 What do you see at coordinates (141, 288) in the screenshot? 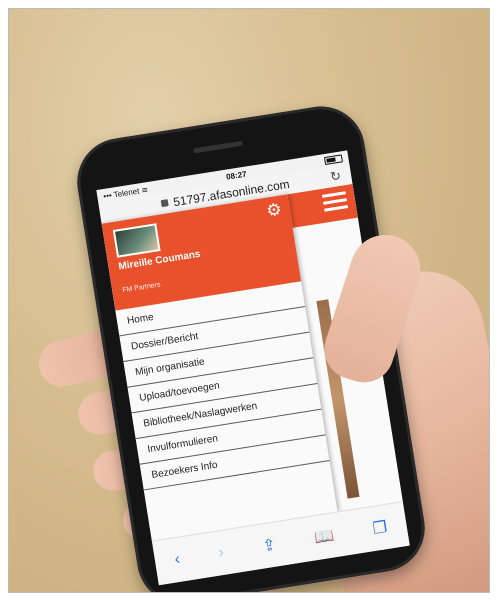
I see `user-company: FM Partners` at bounding box center [141, 288].